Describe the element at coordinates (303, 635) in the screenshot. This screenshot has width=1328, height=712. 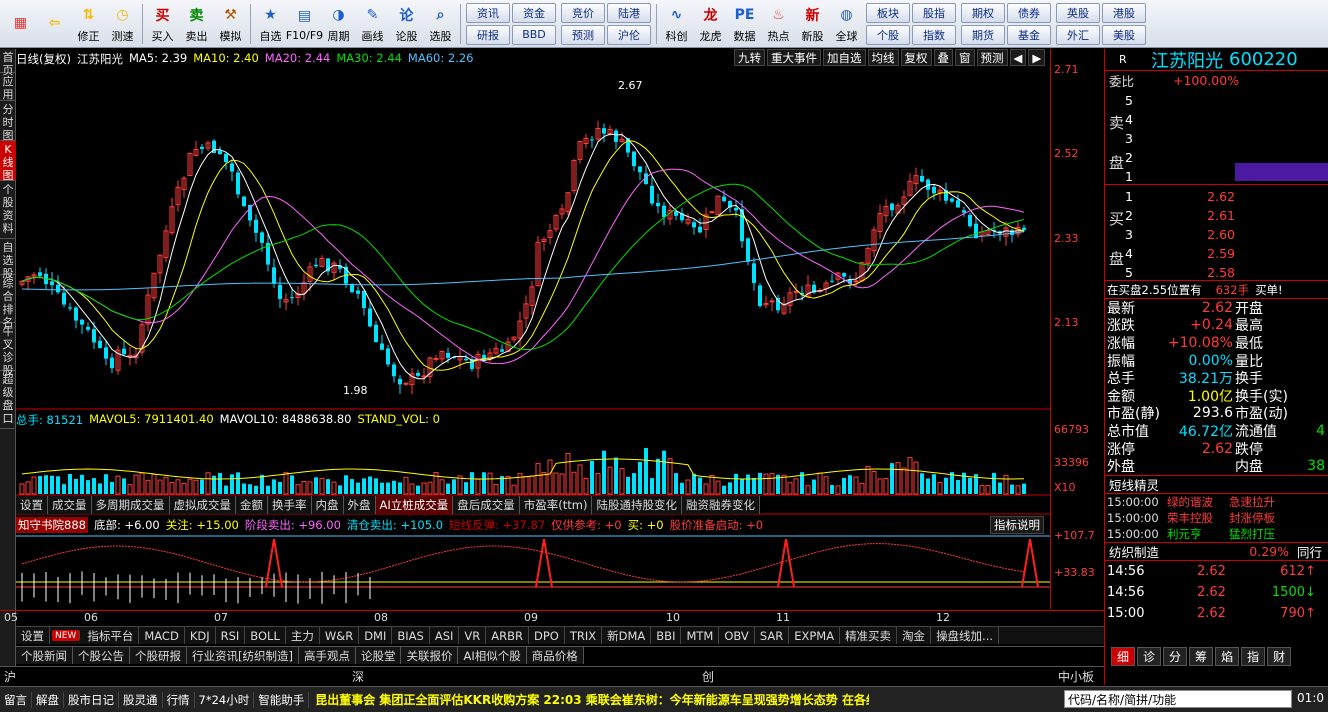
I see `indicator-tab-7: 主力` at that location.